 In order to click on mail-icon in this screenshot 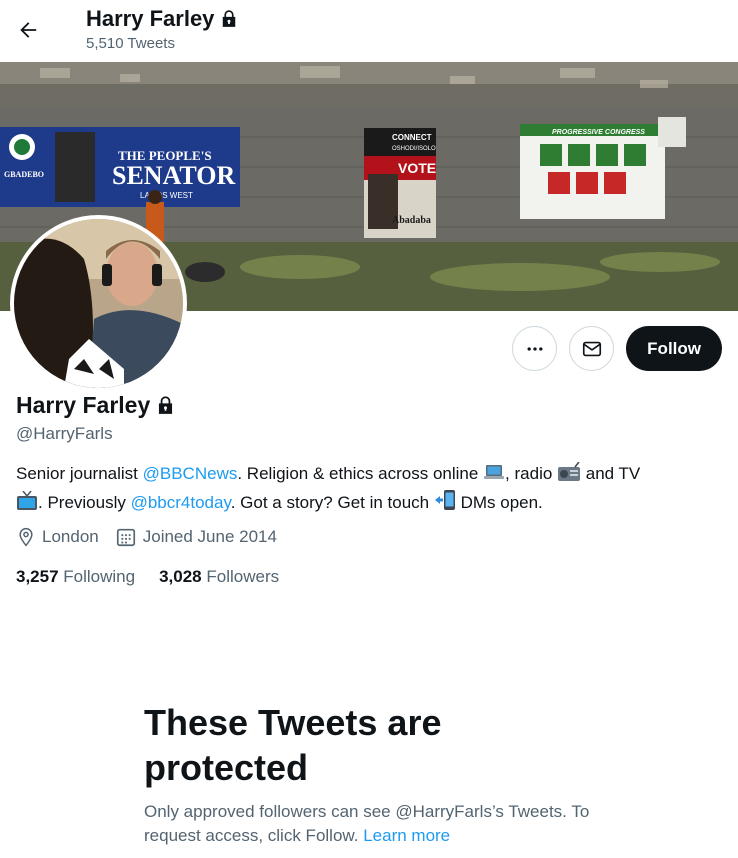, I will do `click(591, 348)`.